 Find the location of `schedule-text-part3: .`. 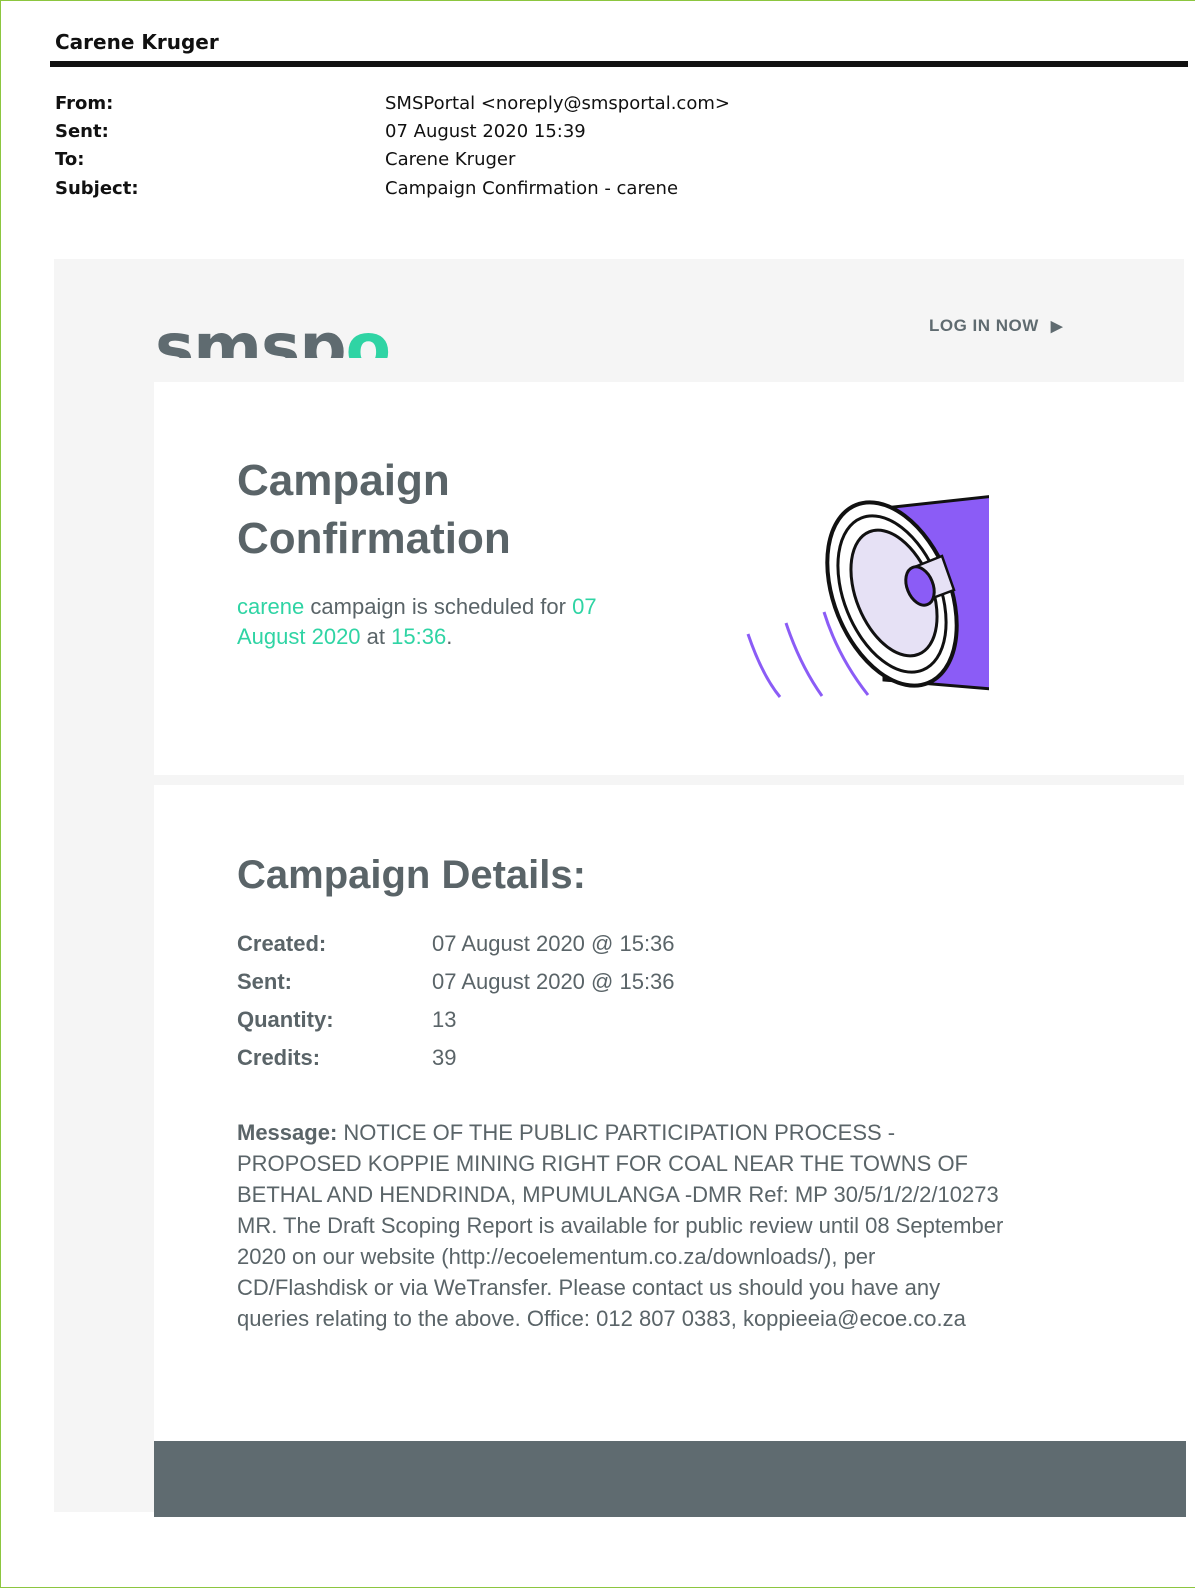

schedule-text-part3: . is located at coordinates (449, 636).